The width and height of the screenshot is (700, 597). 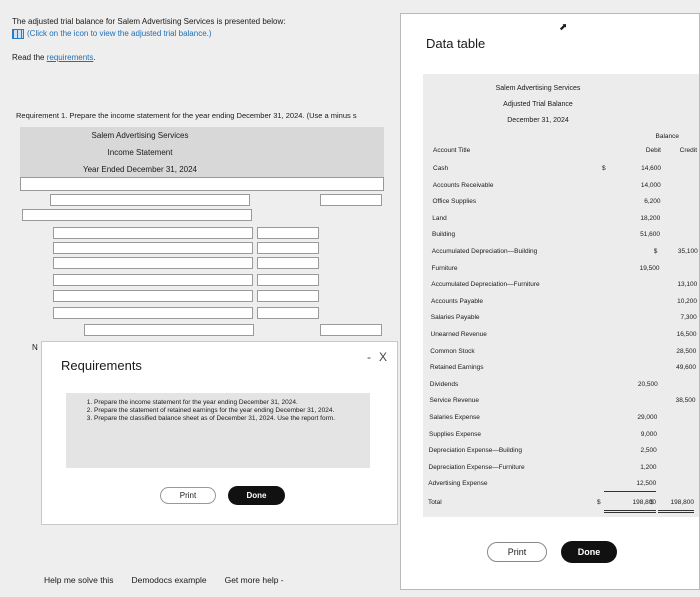 I want to click on tb-account-title: Retained Earnings, so click(x=457, y=368).